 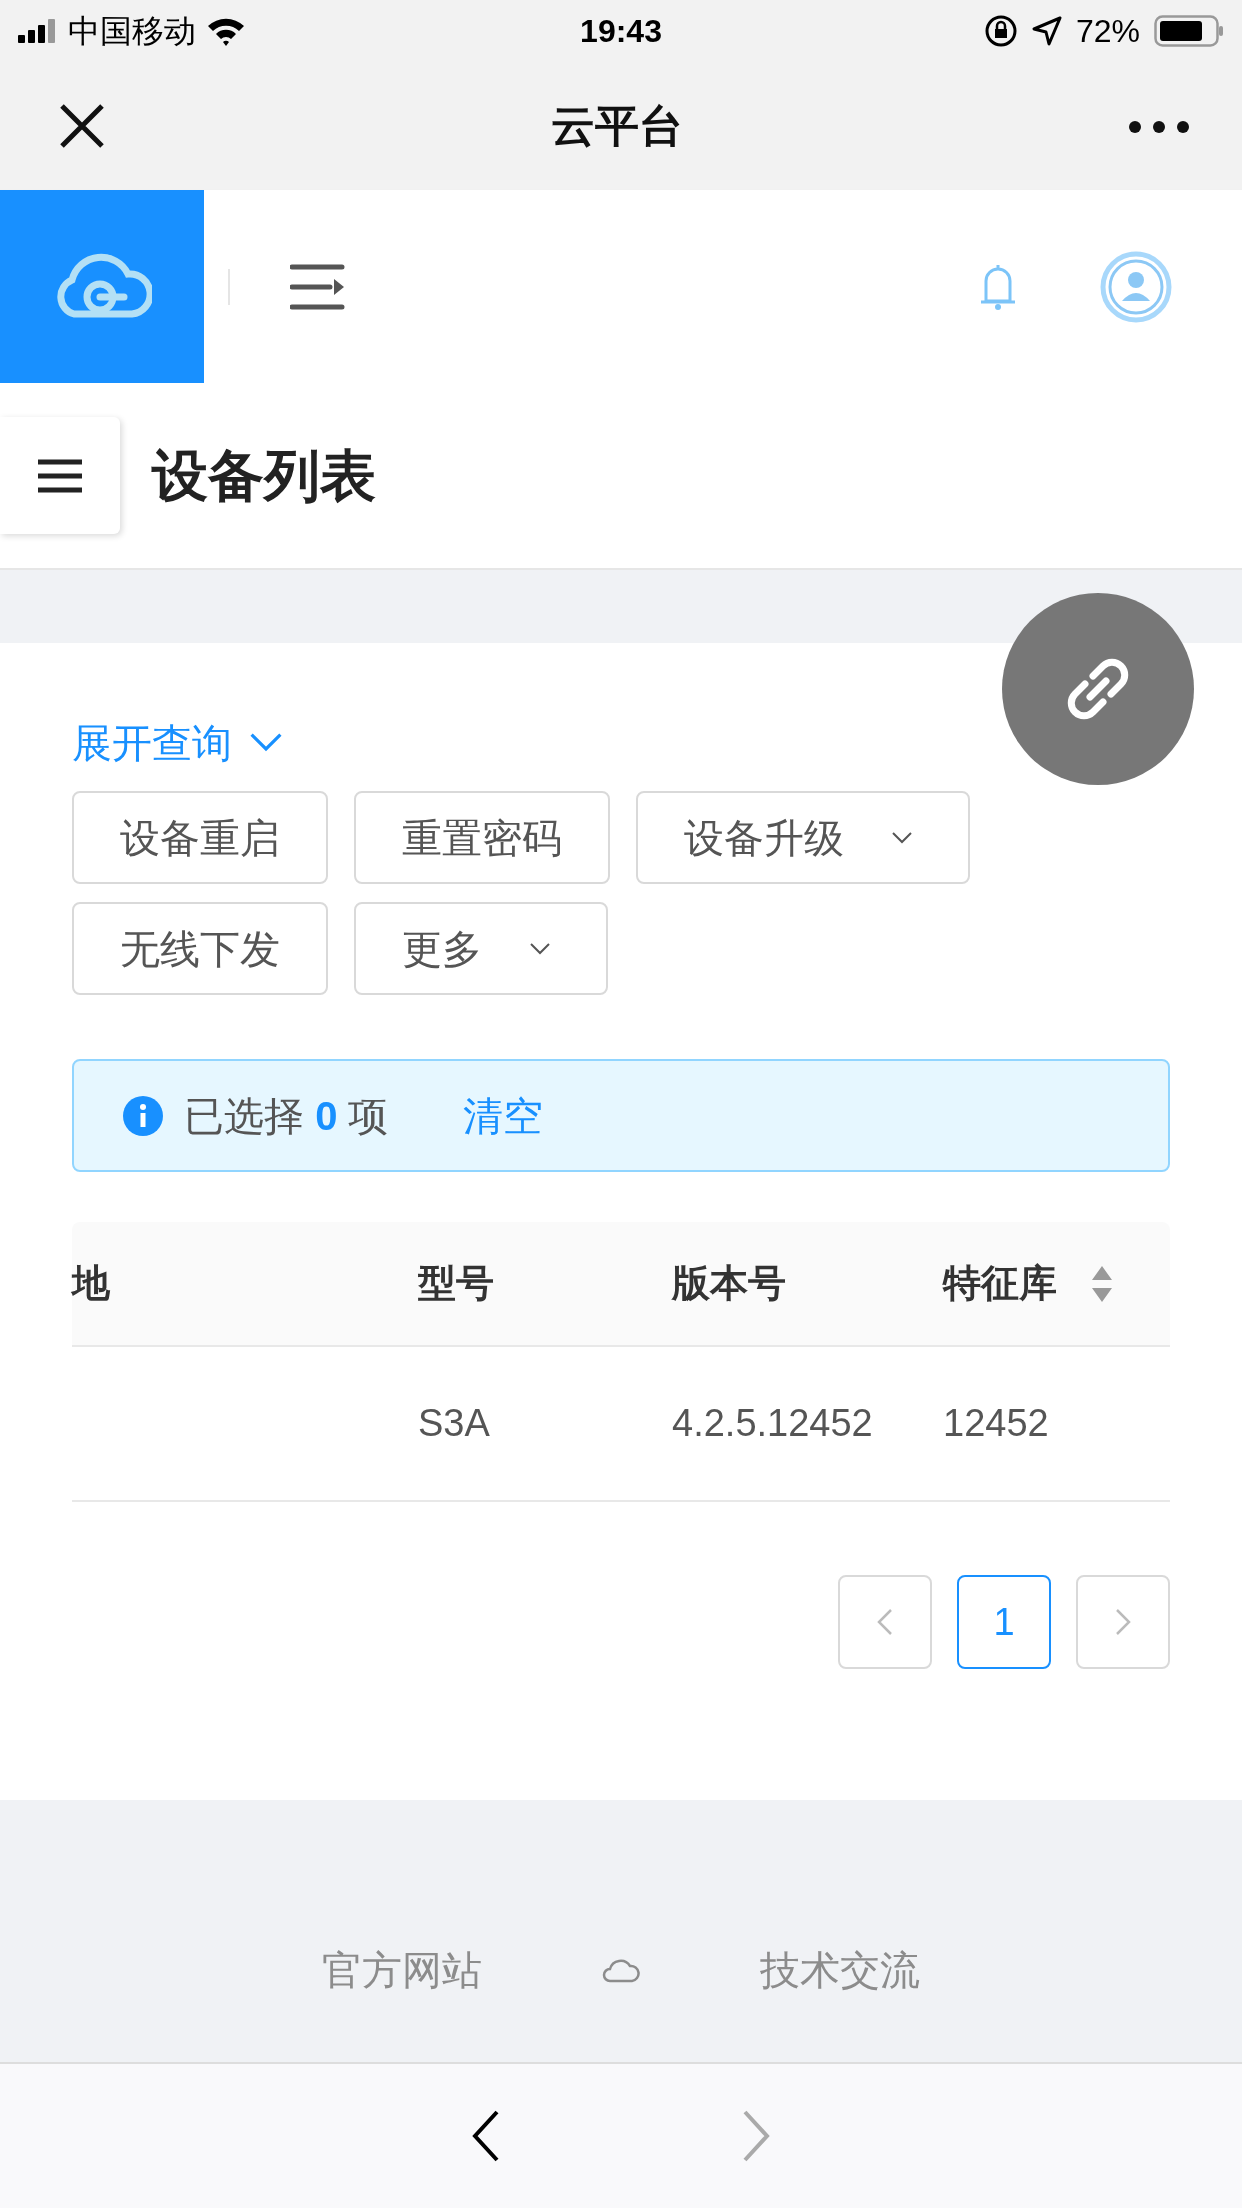 I want to click on wifi-icon, so click(x=226, y=31).